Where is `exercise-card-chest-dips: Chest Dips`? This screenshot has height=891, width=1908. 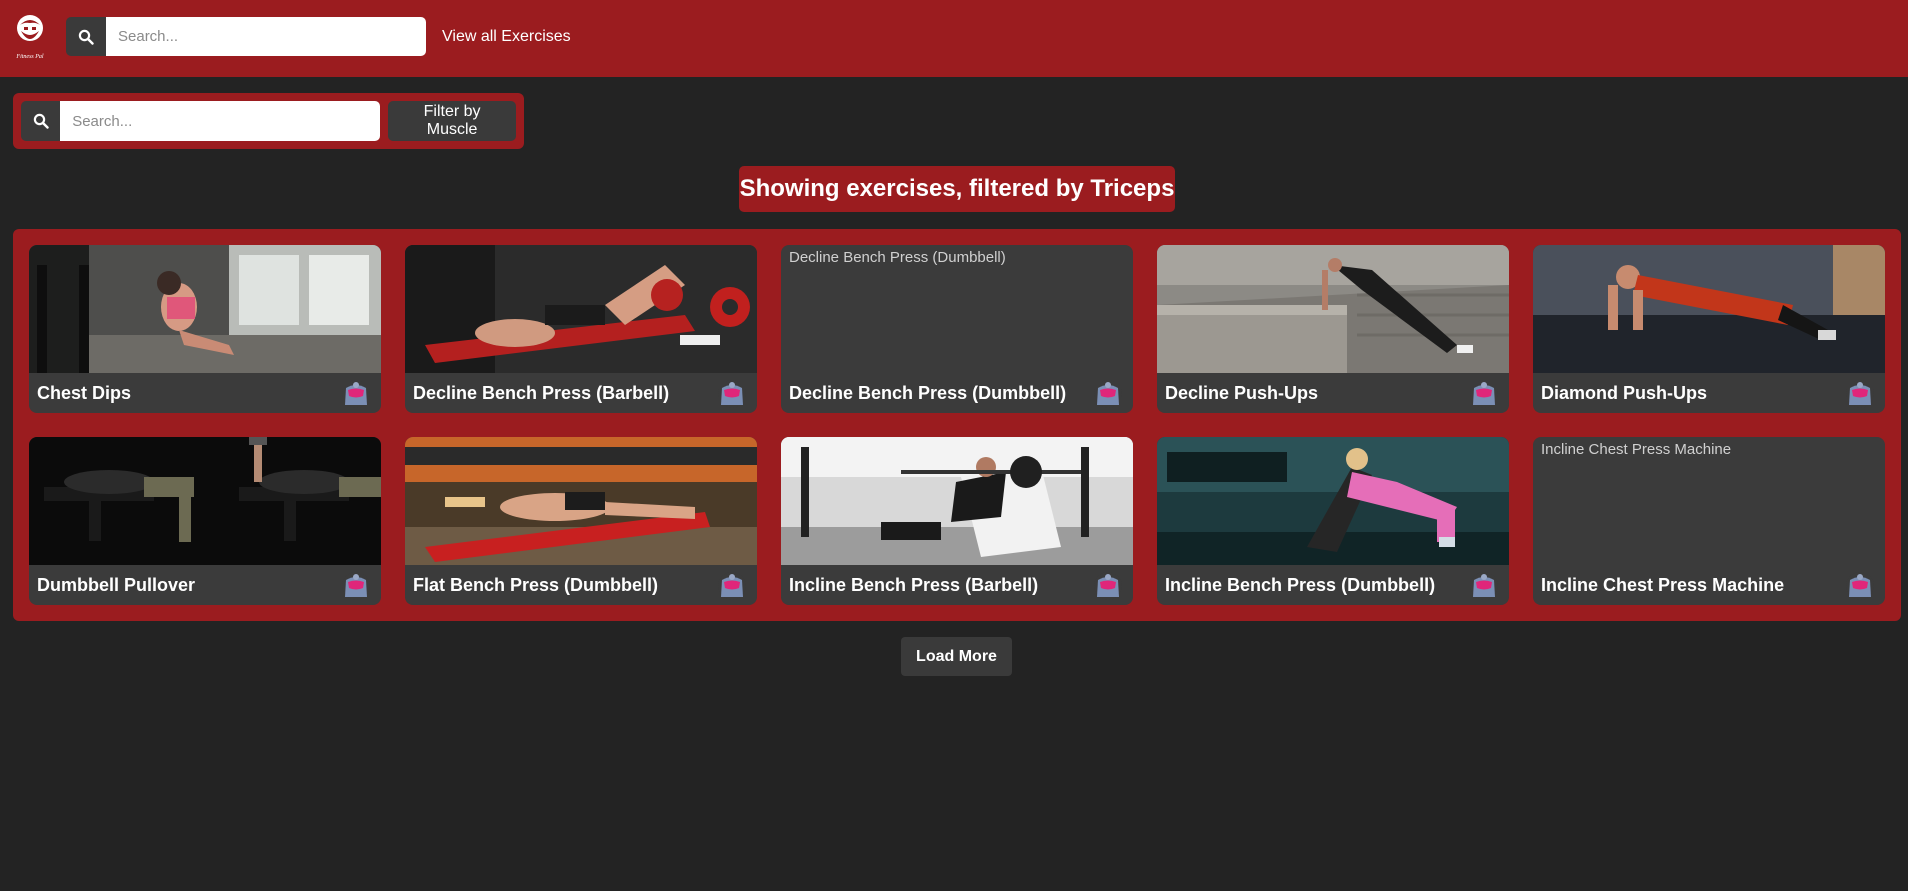 exercise-card-chest-dips: Chest Dips is located at coordinates (205, 329).